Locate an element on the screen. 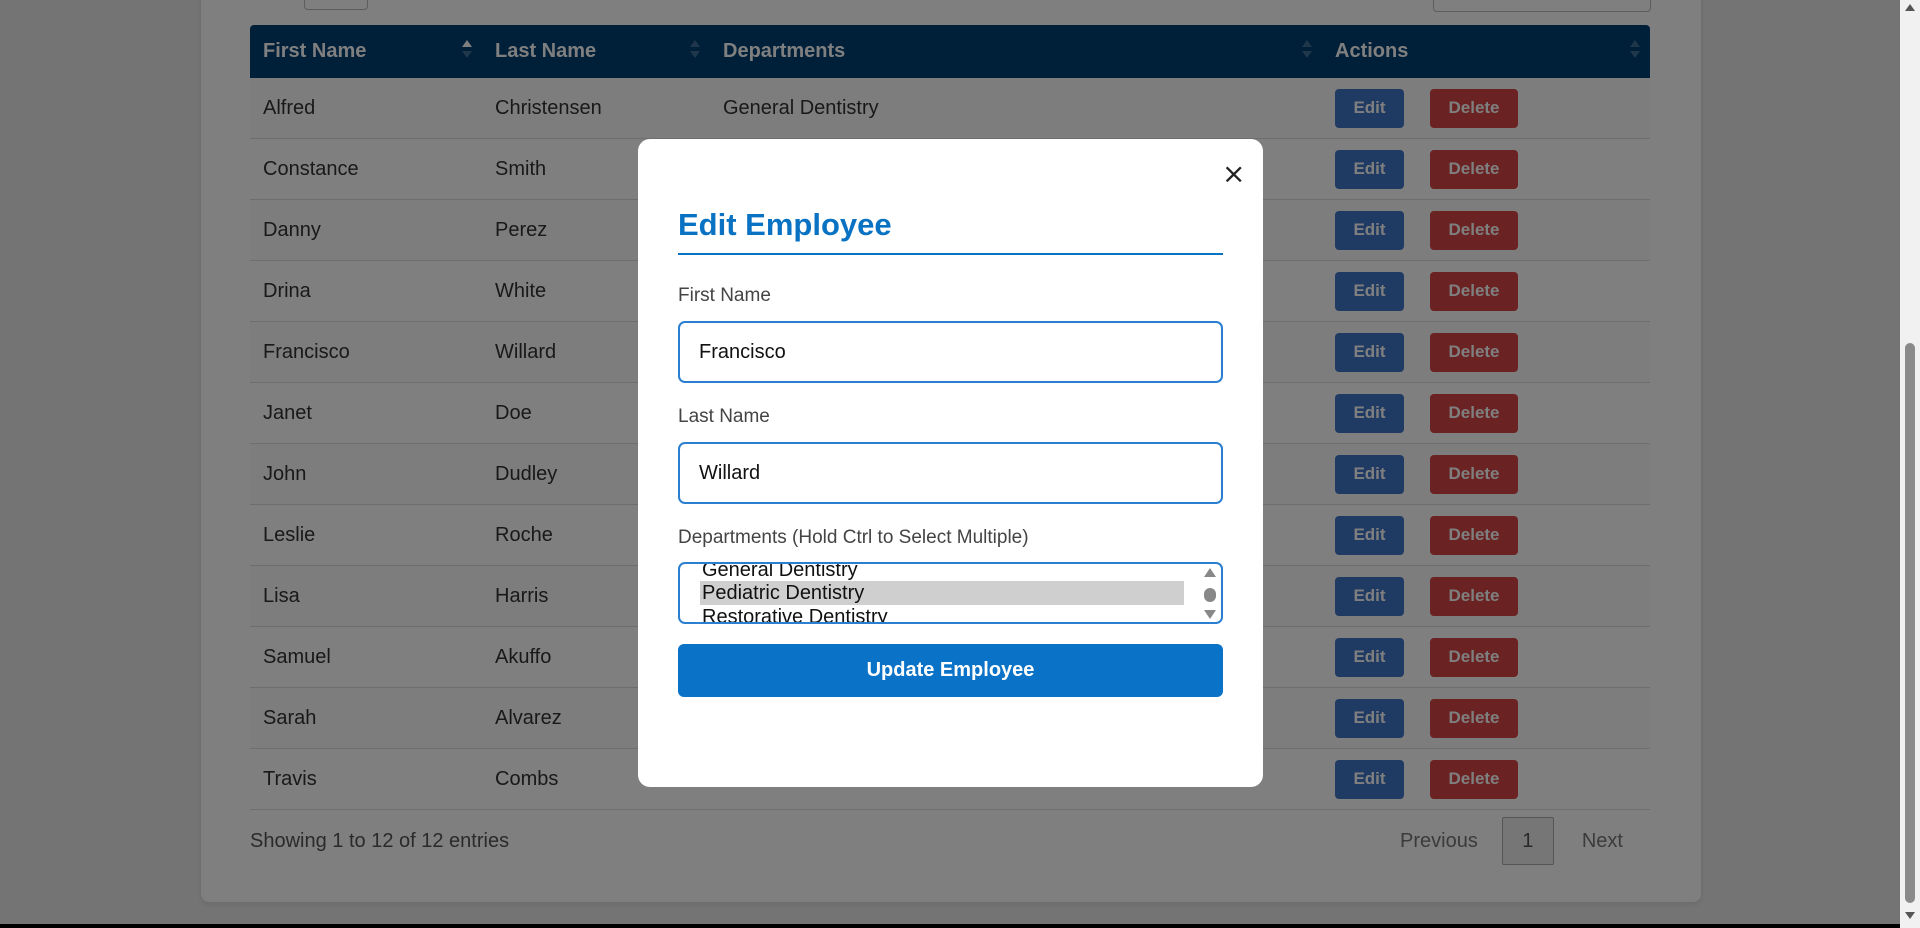 The height and width of the screenshot is (928, 1920). update-employee-button: Update Employee is located at coordinates (950, 670).